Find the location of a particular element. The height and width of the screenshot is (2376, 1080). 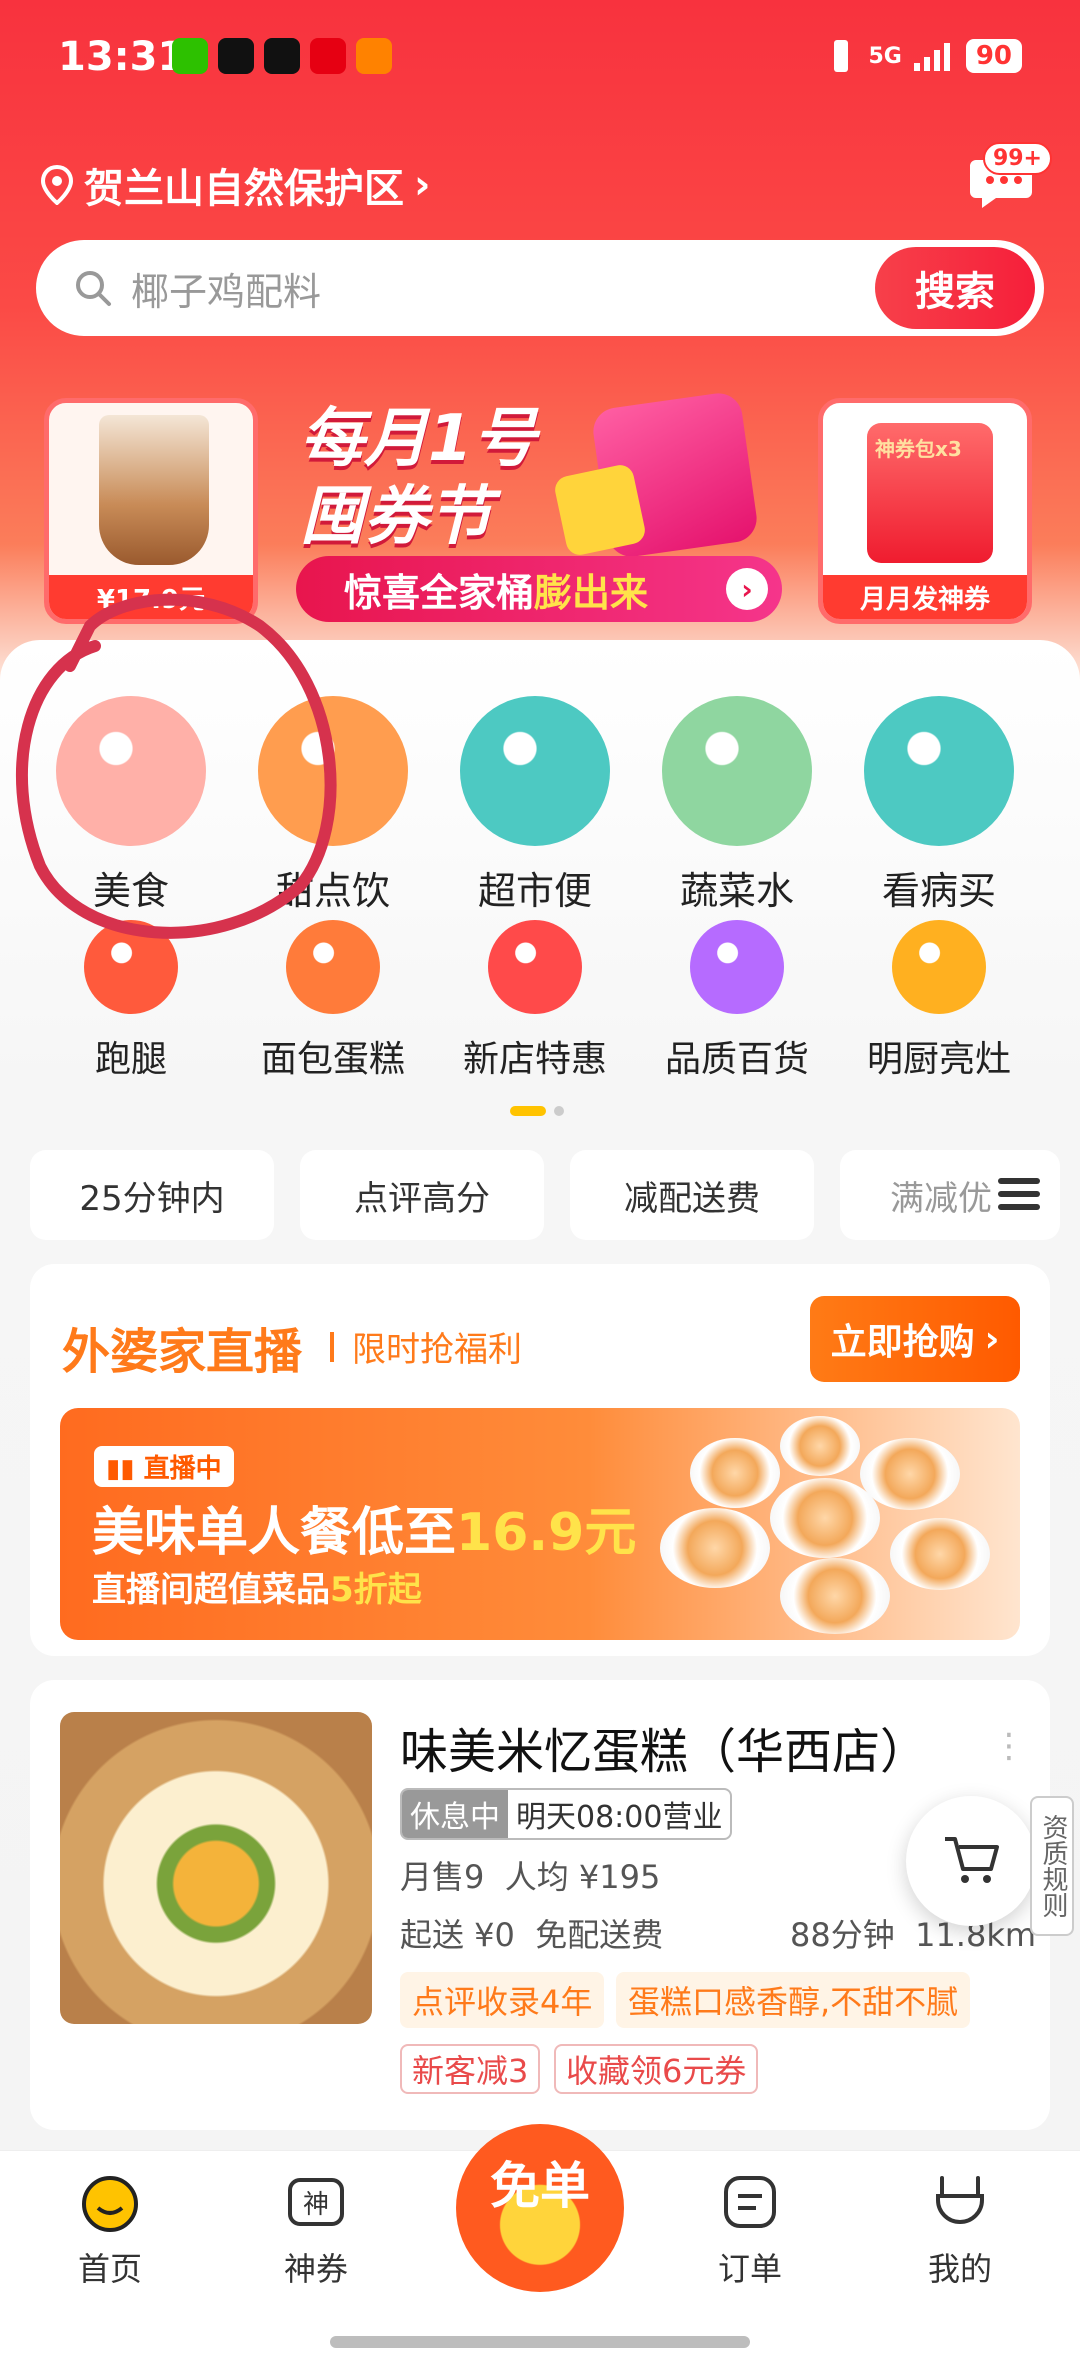

discount-tag-icon is located at coordinates (535, 967).